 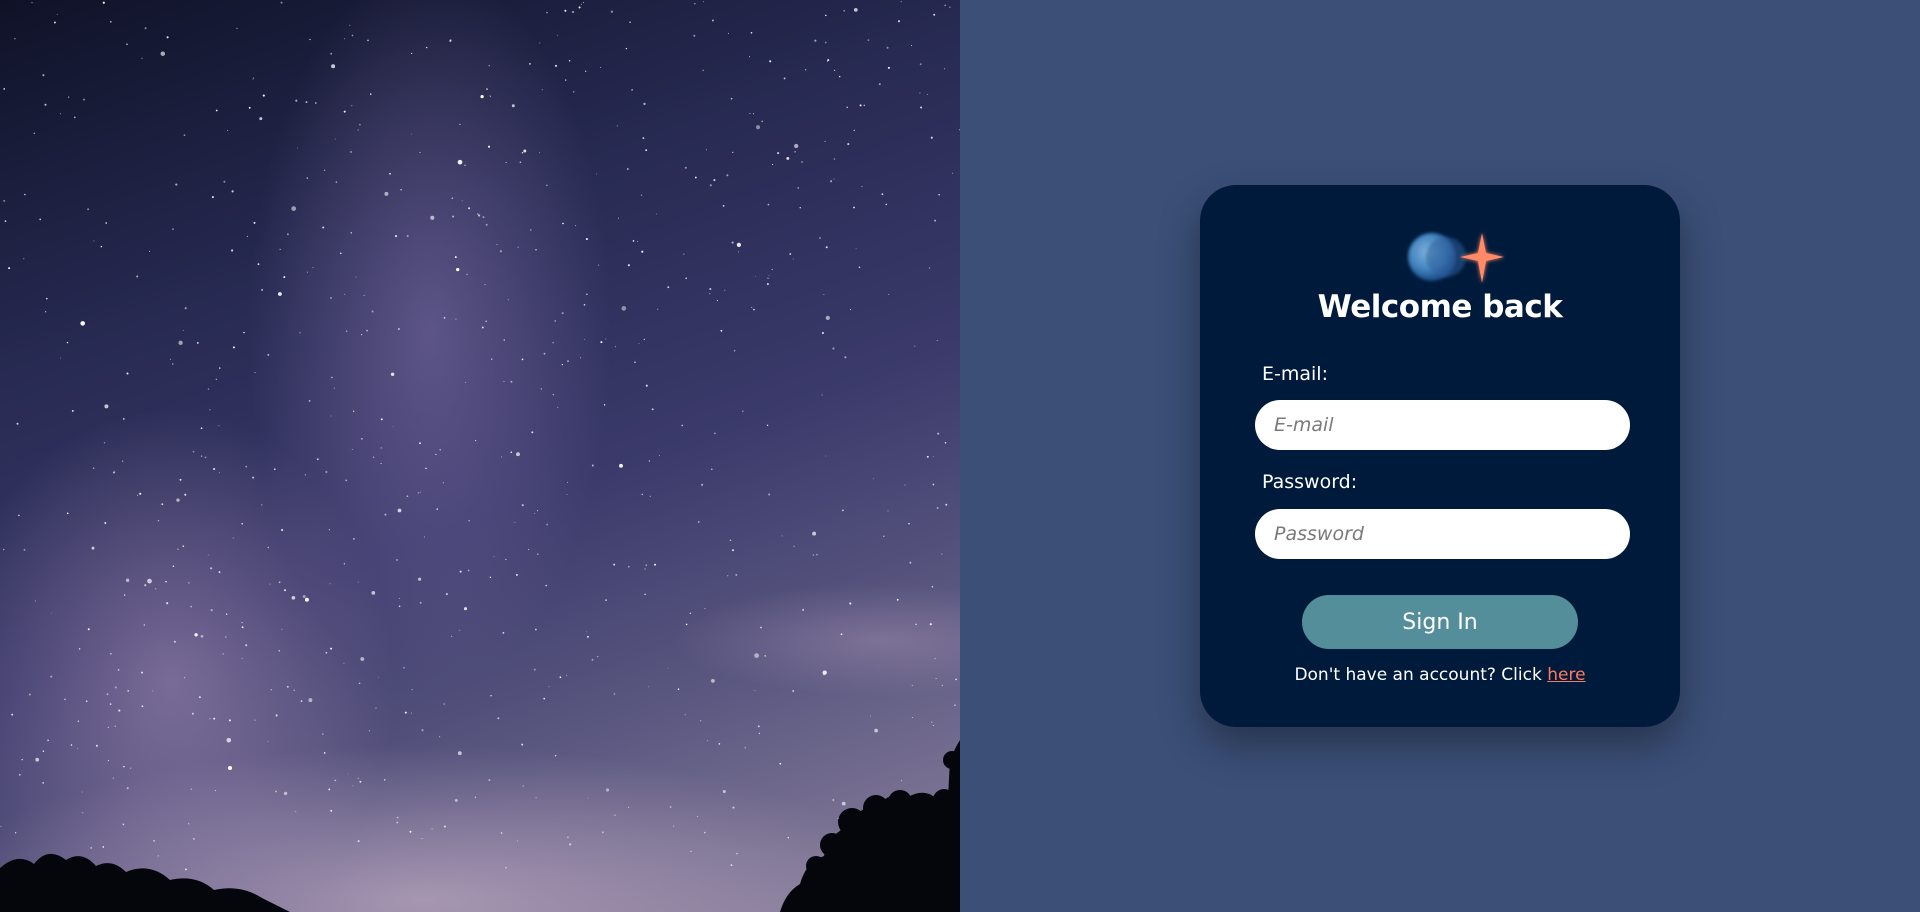 I want to click on sign-in-button: Sign In, so click(x=1440, y=622).